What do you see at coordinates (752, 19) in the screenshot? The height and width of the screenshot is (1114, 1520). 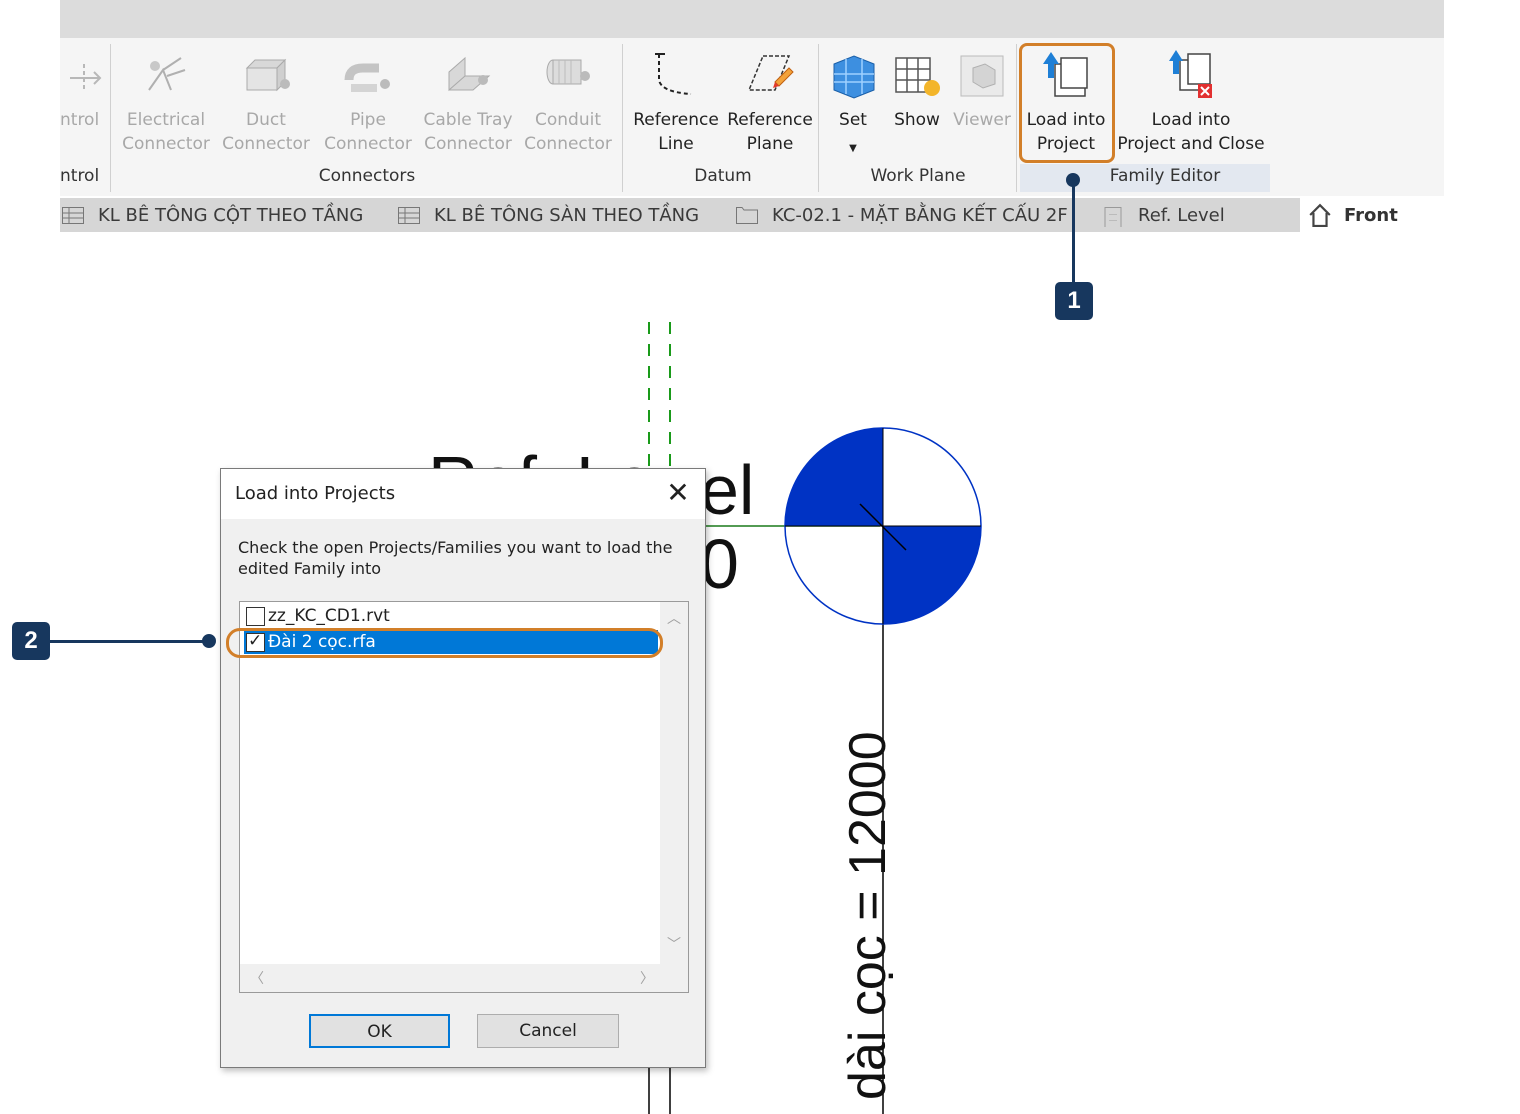 I see `ribbon-tab-strip` at bounding box center [752, 19].